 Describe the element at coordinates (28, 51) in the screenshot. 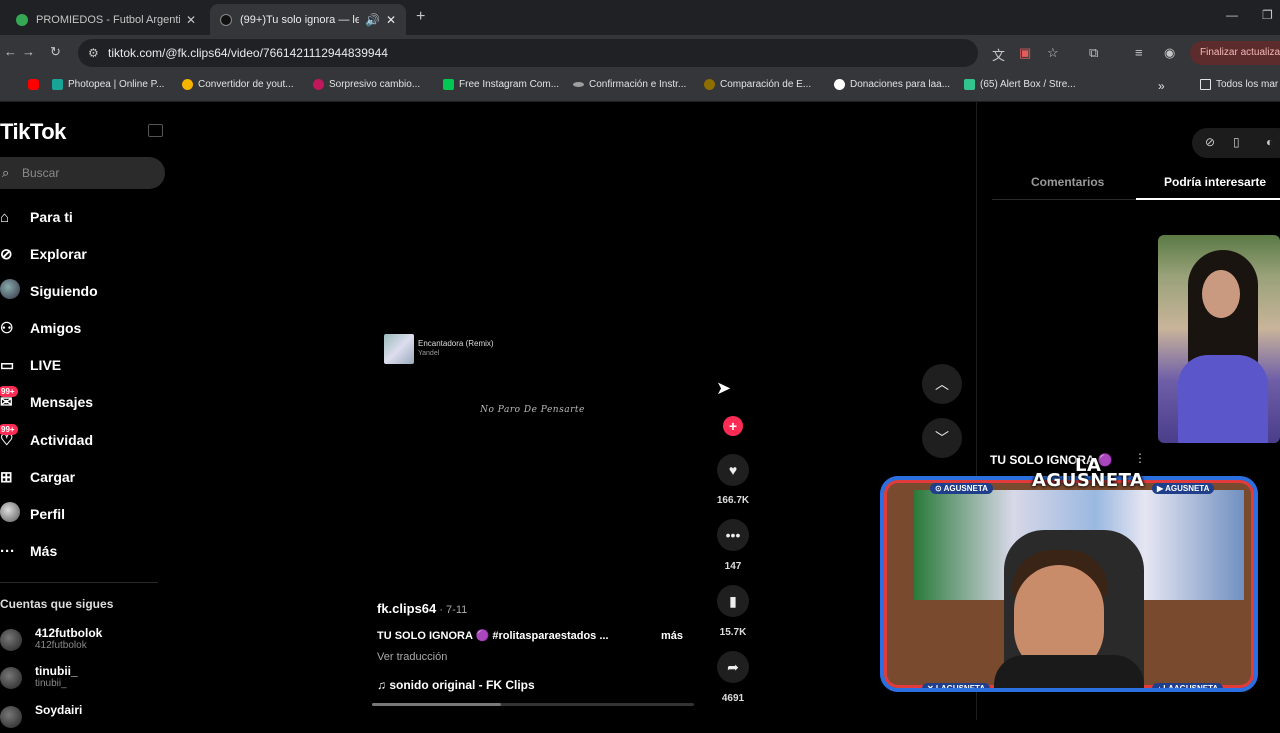

I see `forward-icon: →` at that location.